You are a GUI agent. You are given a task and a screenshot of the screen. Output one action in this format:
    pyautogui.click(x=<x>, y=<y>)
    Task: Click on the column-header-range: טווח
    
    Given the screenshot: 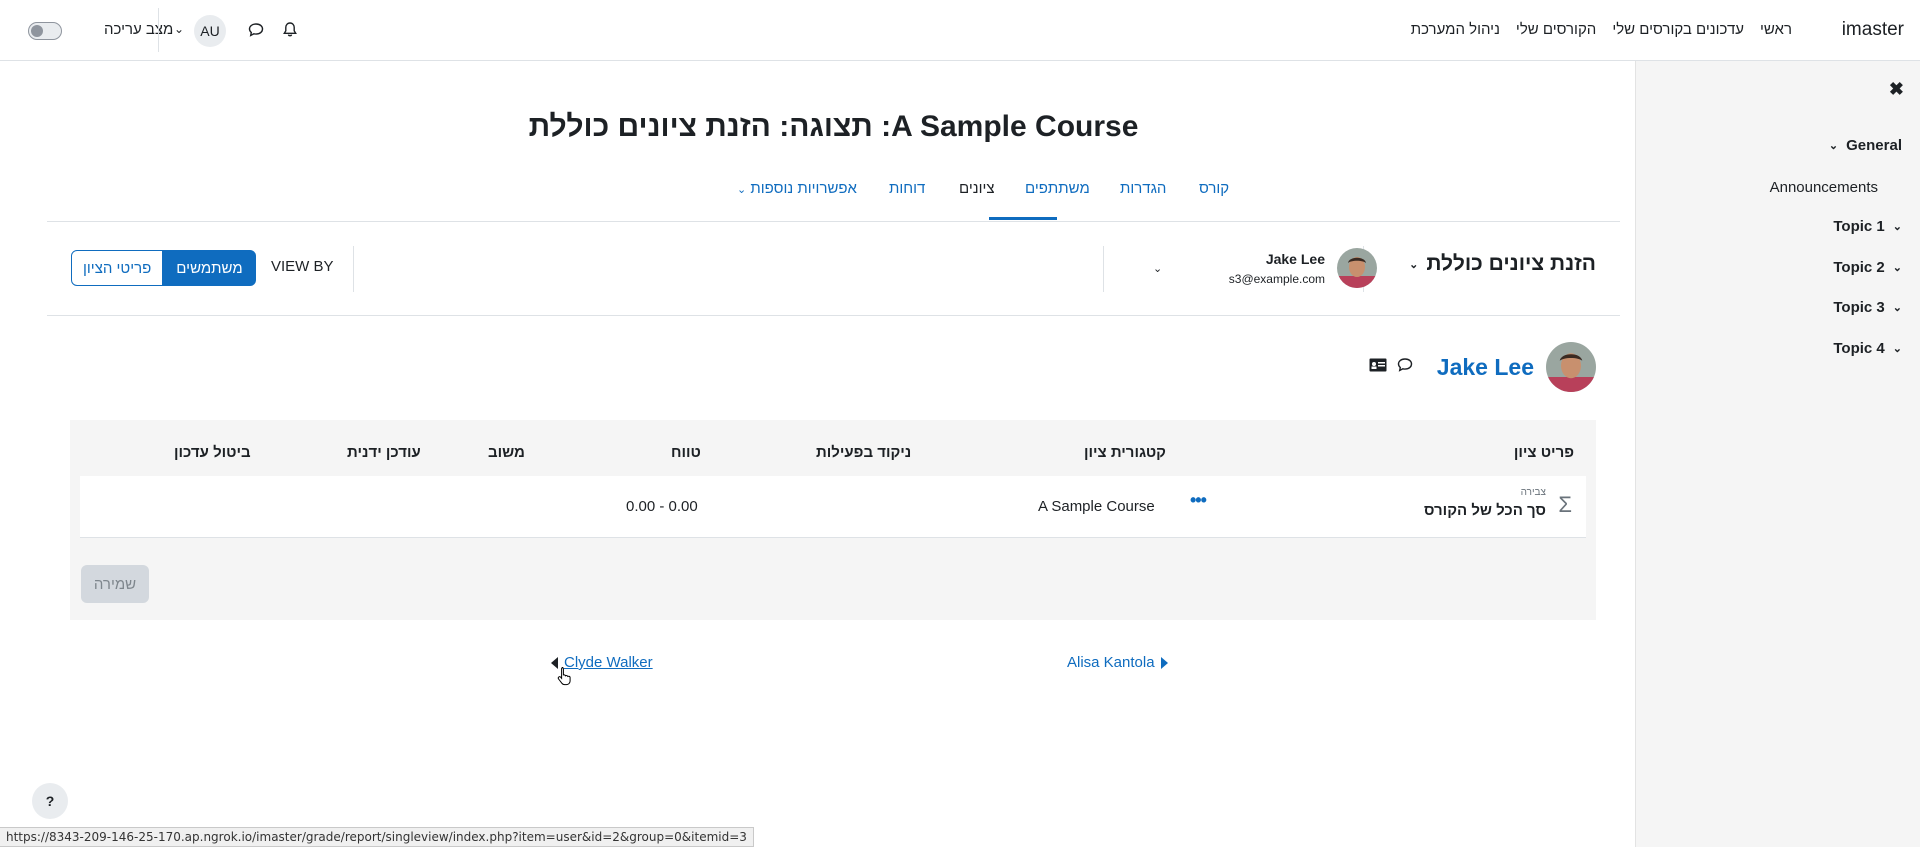 What is the action you would take?
    pyautogui.click(x=686, y=452)
    